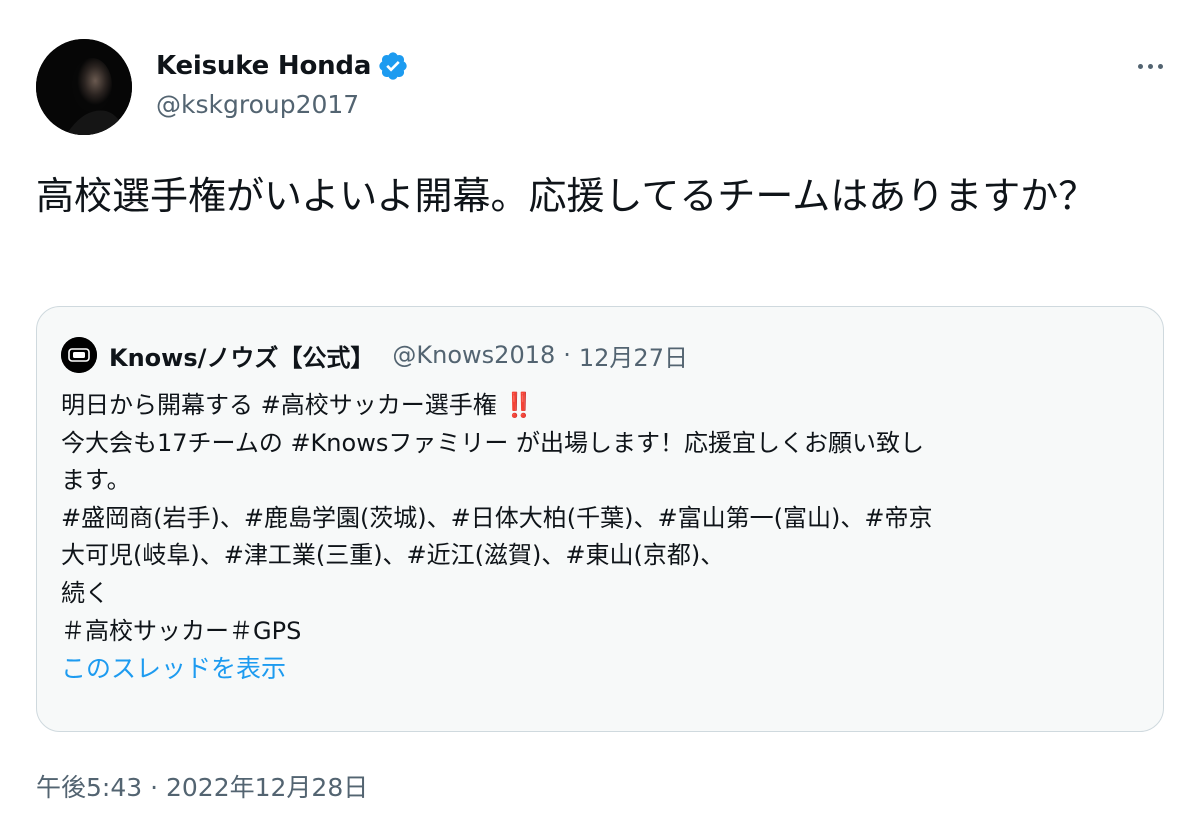 The image size is (1202, 834). Describe the element at coordinates (566, 196) in the screenshot. I see `tweet-text: 高校選手権がいよいよ開幕。応援してるチームはありますか？` at that location.